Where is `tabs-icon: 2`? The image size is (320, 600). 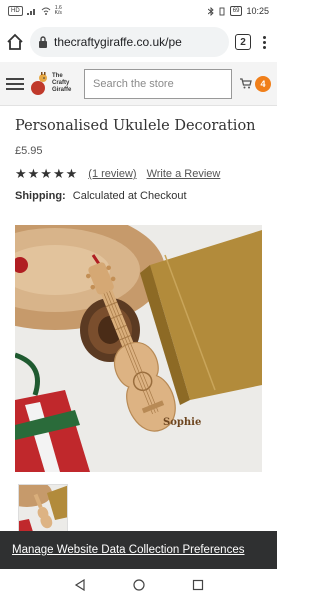 tabs-icon: 2 is located at coordinates (243, 42).